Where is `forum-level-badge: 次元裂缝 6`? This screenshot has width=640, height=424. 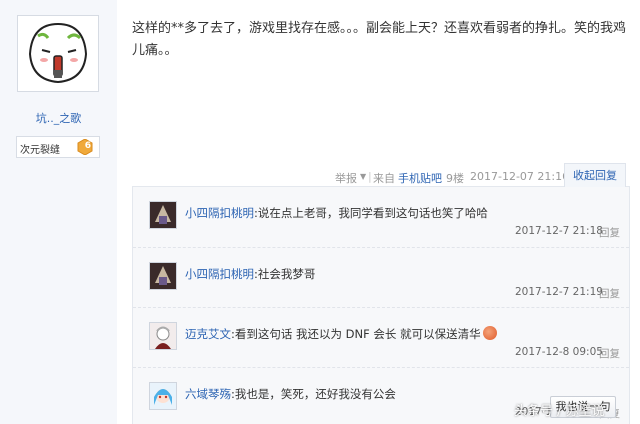
forum-level-badge: 次元裂缝 6 is located at coordinates (58, 147).